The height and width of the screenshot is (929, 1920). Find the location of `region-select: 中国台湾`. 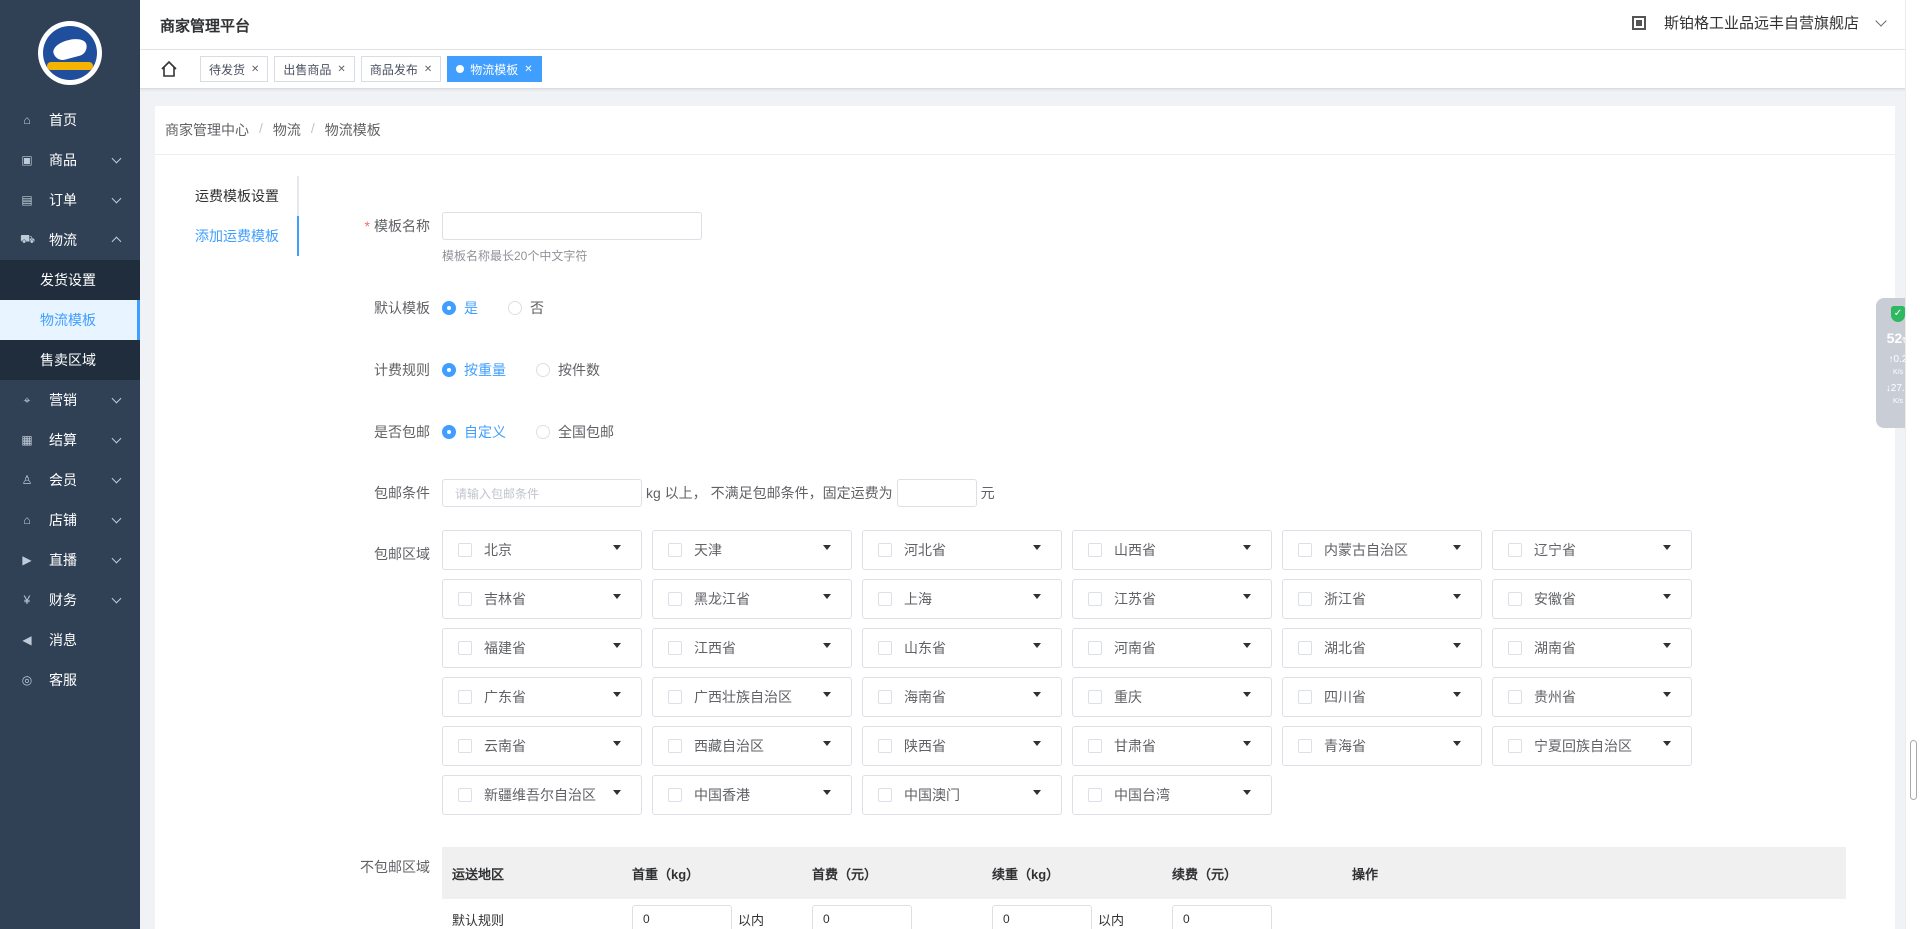

region-select: 中国台湾 is located at coordinates (1172, 795).